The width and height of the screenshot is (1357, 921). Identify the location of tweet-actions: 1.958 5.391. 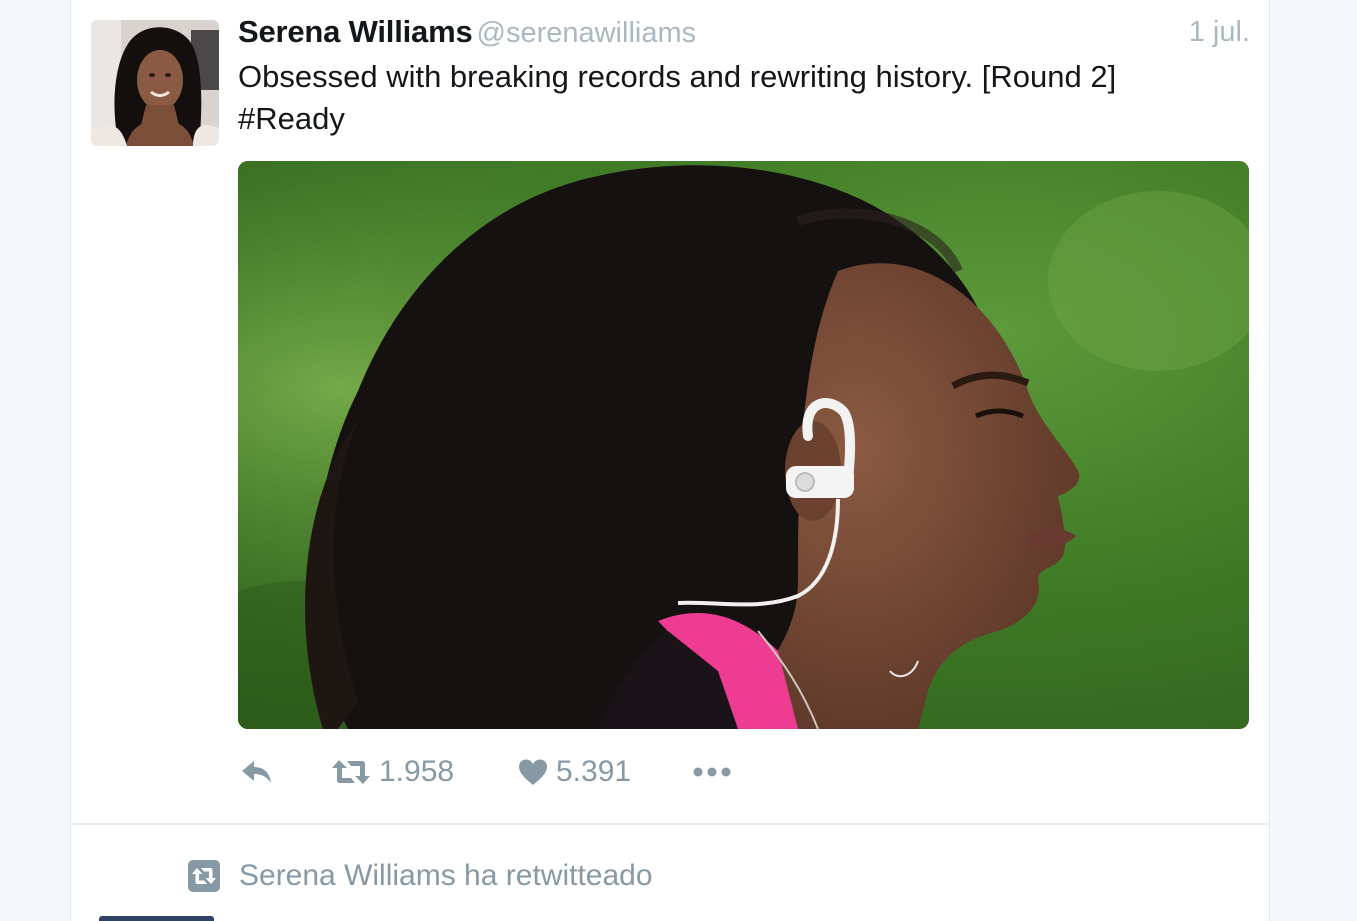
(538, 772).